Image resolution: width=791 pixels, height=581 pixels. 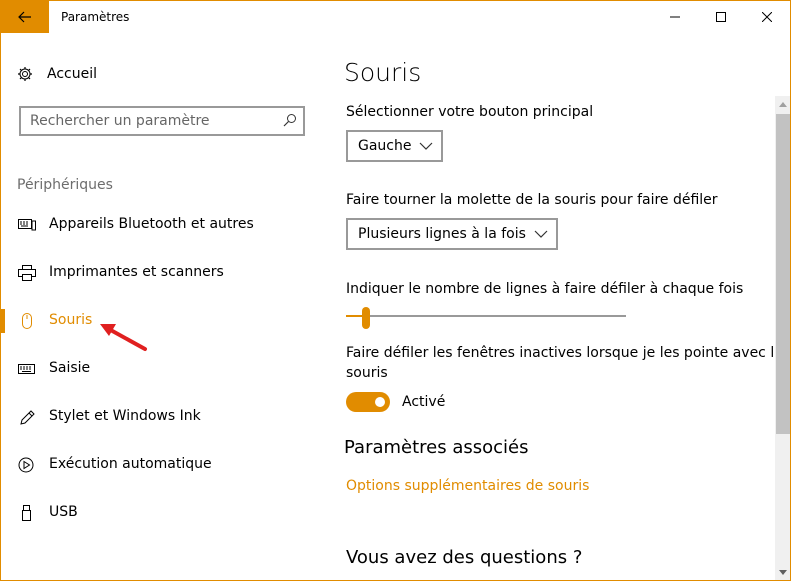 What do you see at coordinates (366, 318) in the screenshot?
I see `lines-slider-thumb` at bounding box center [366, 318].